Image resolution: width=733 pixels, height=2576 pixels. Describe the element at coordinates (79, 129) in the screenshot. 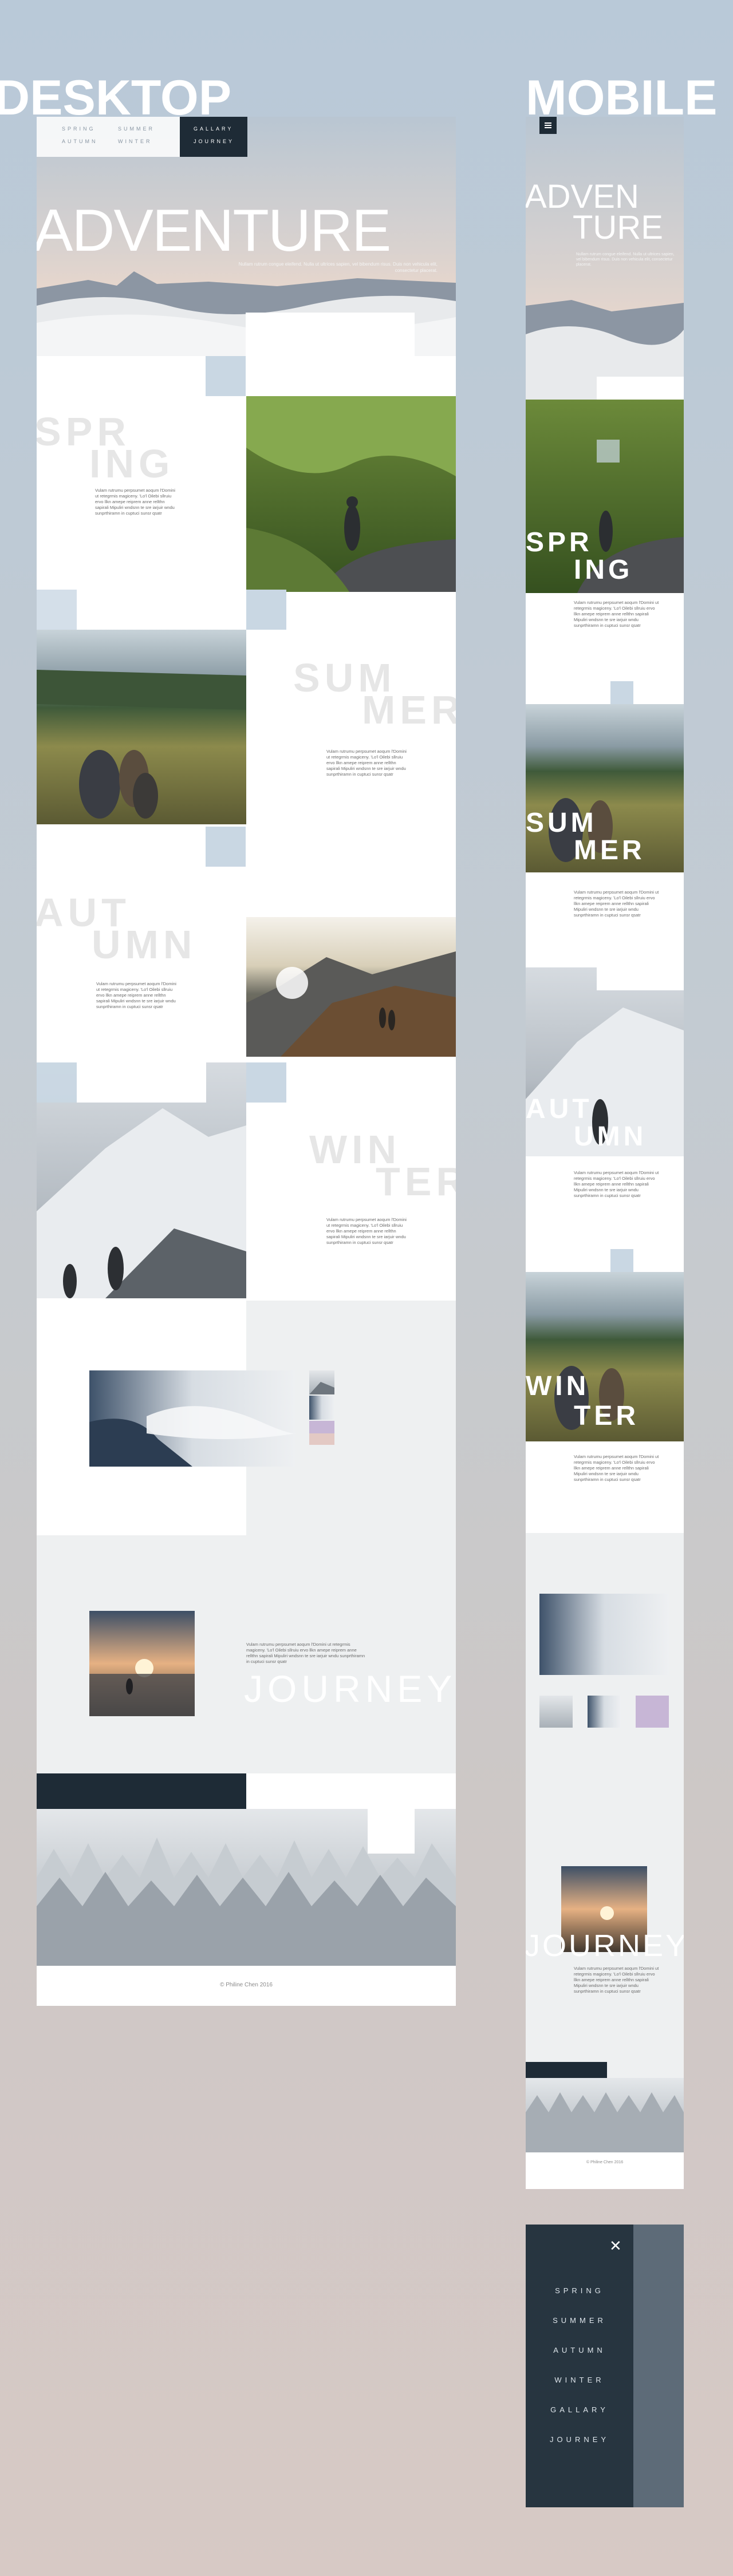

I see `nav-spring-dup: SPRING` at that location.